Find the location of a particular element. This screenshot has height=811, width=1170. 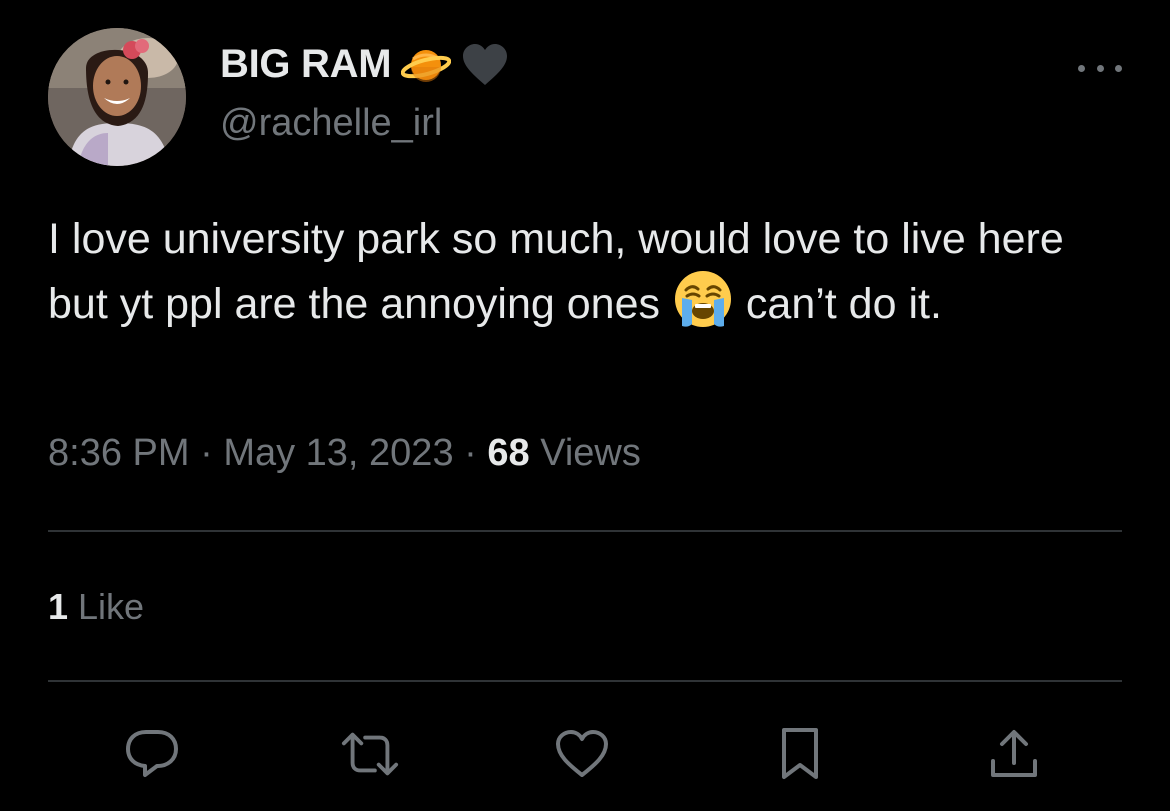

loudly-crying-face-emoji is located at coordinates (703, 299).